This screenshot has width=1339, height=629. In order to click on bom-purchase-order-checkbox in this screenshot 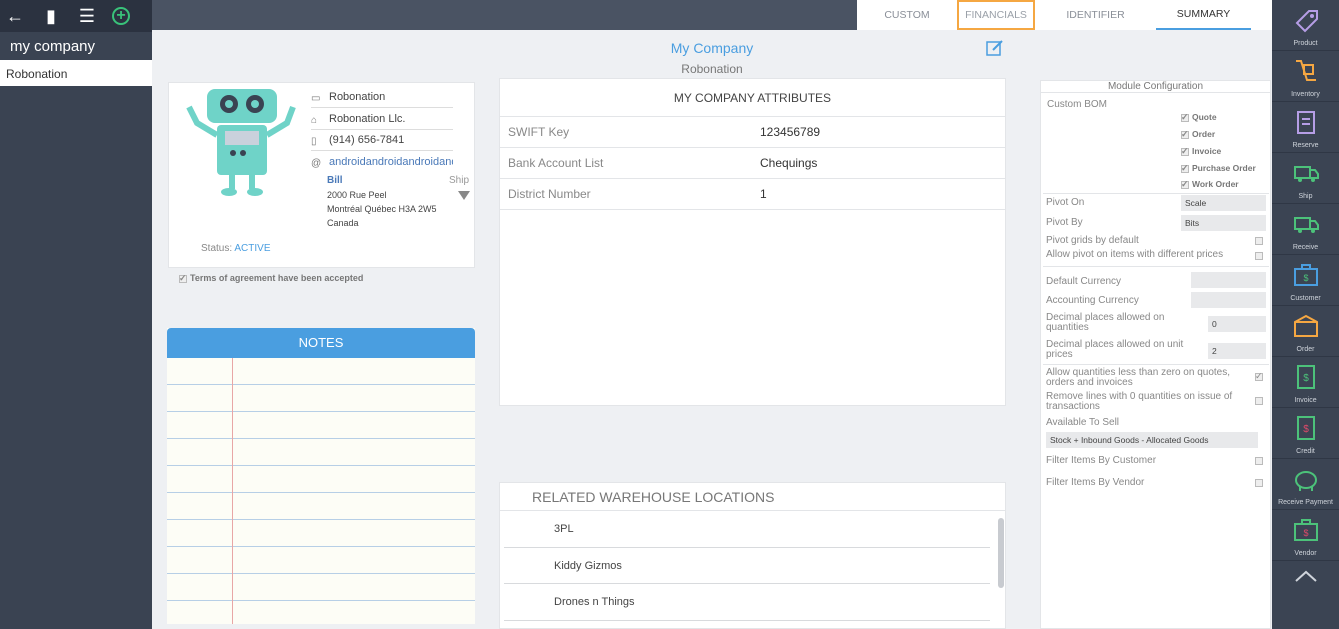, I will do `click(1185, 168)`.